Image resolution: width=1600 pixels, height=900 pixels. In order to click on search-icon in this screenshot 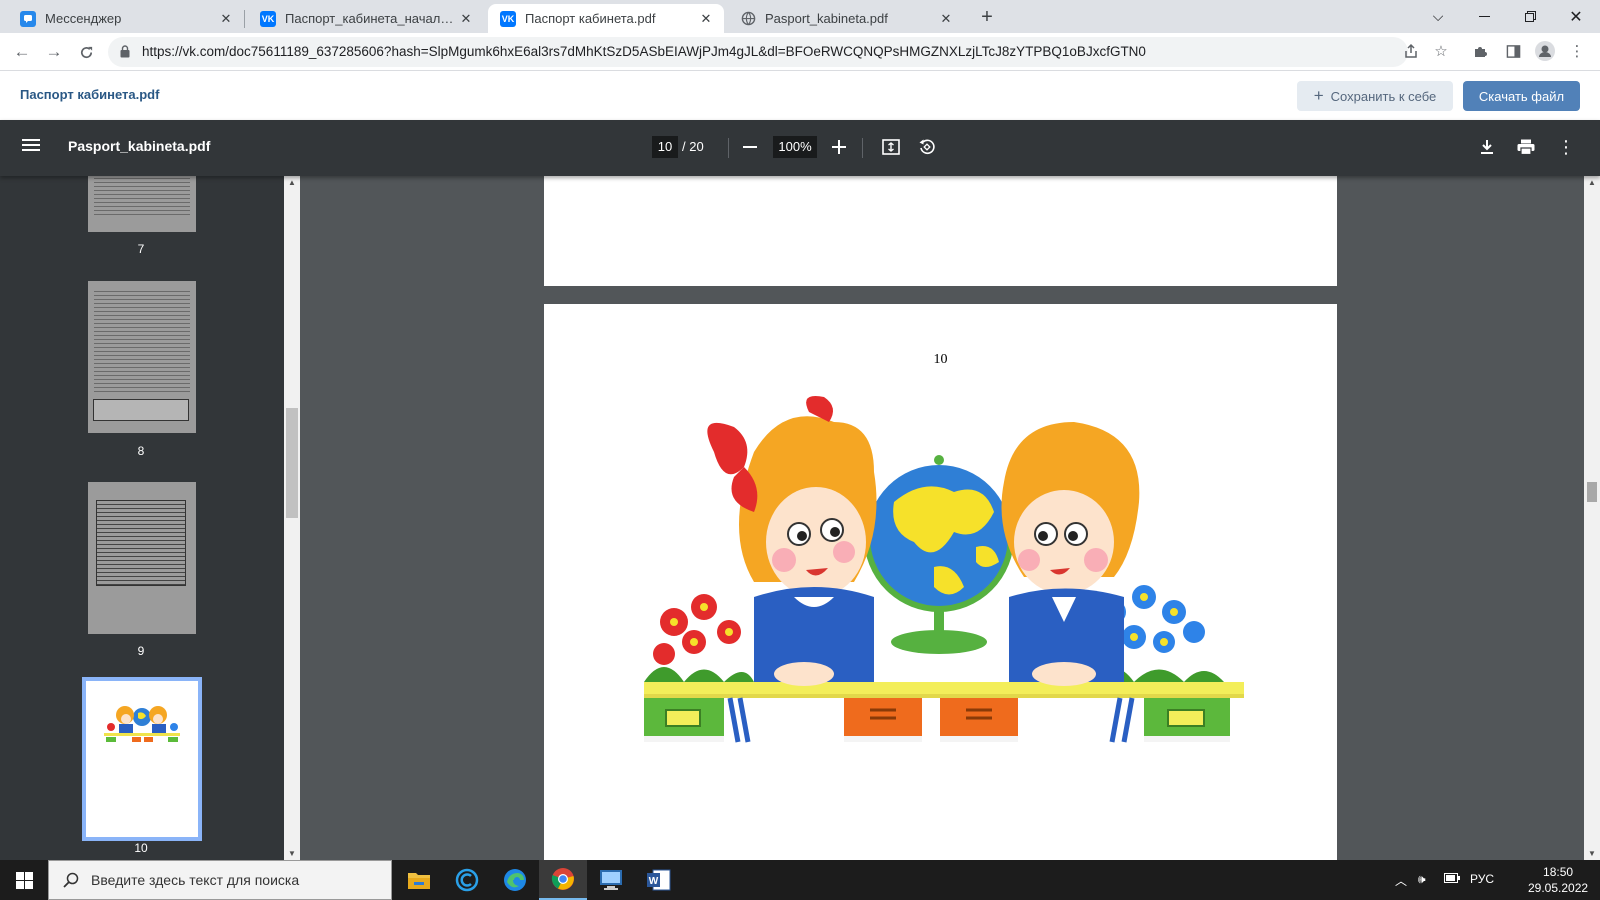, I will do `click(71, 880)`.